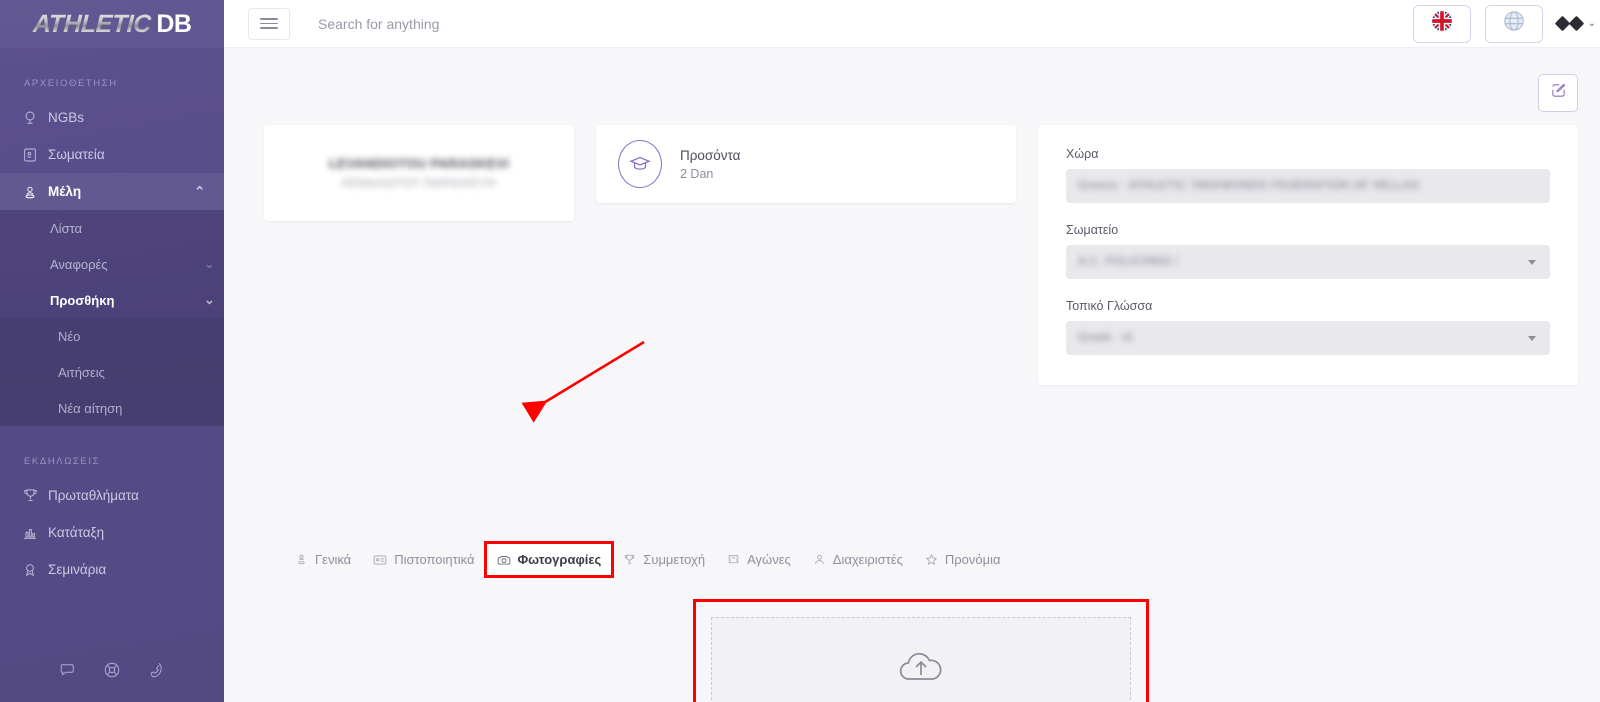 The width and height of the screenshot is (1600, 702). I want to click on star-icon, so click(931, 559).